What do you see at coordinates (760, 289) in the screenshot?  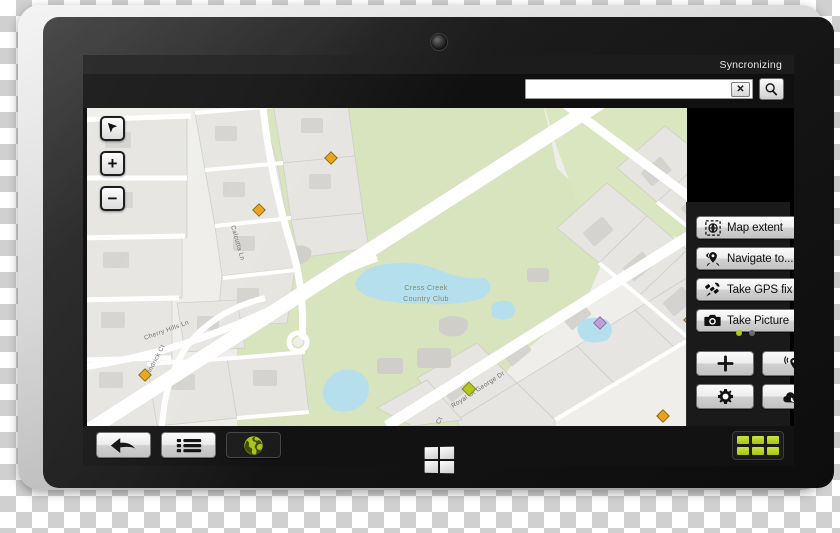 I see `take-gps-fix-label: Take GPS fix` at bounding box center [760, 289].